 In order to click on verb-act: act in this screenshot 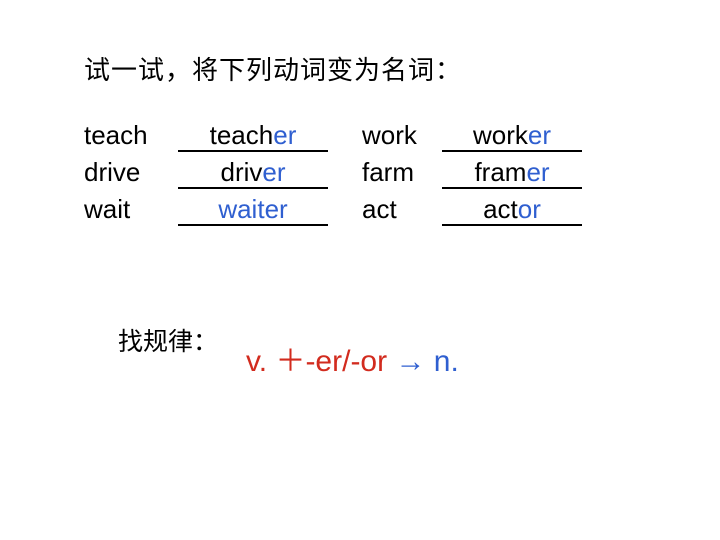, I will do `click(379, 209)`.